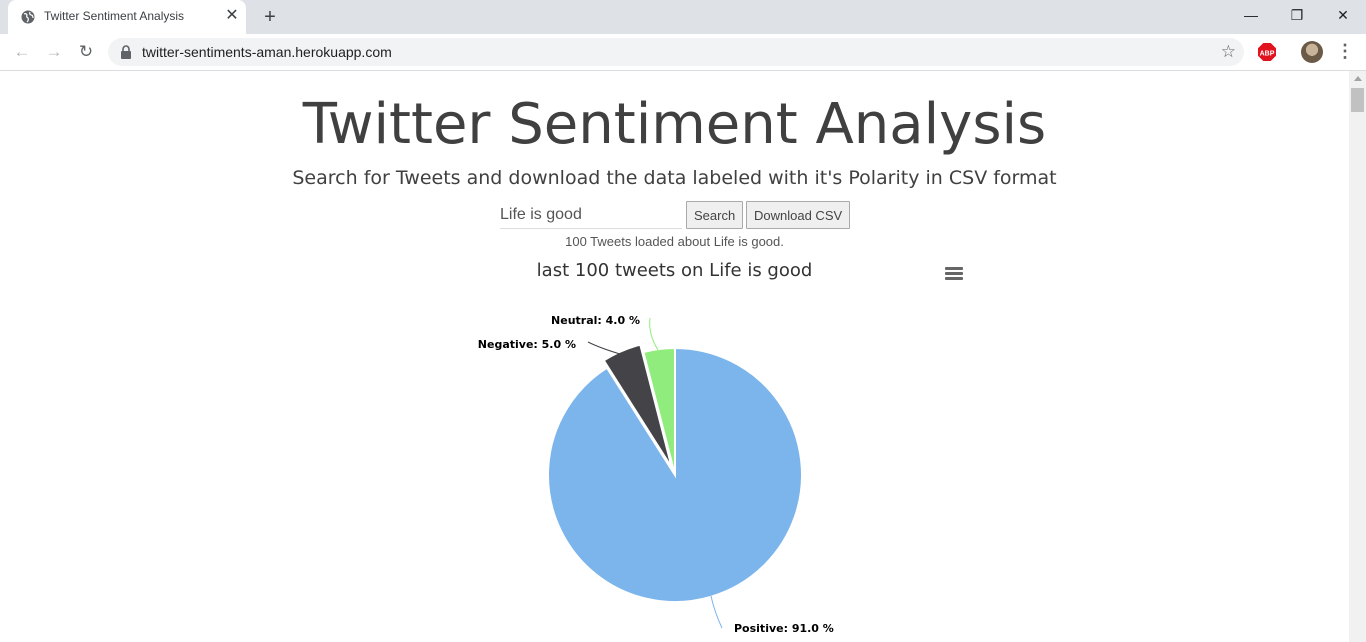  What do you see at coordinates (591, 215) in the screenshot?
I see `search-input` at bounding box center [591, 215].